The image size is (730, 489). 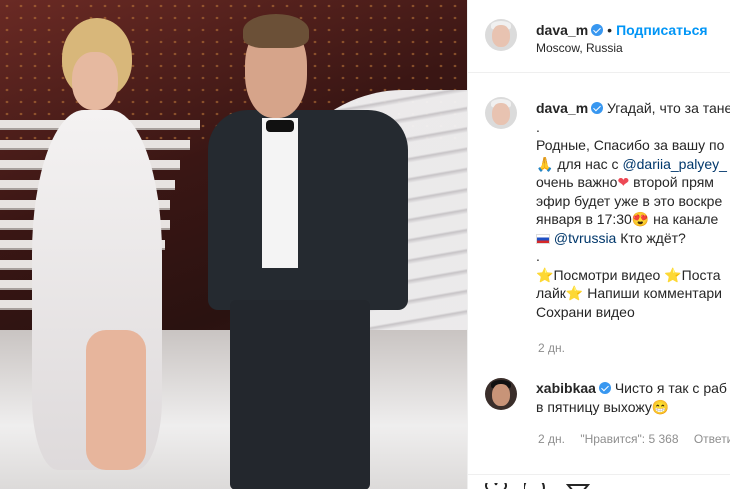 I want to click on caption-line-1: dava_m Угадай, что за тане, so click(x=633, y=108).